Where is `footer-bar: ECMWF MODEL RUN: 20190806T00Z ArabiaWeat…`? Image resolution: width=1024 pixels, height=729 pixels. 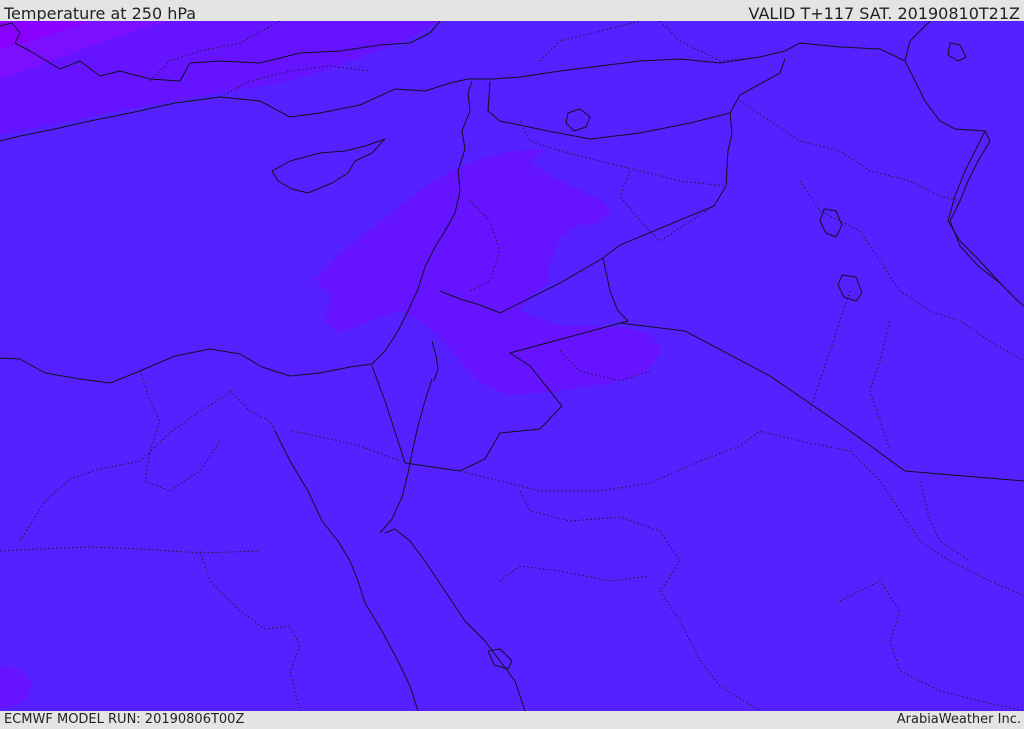
footer-bar: ECMWF MODEL RUN: 20190806T00Z ArabiaWeat… is located at coordinates (512, 720).